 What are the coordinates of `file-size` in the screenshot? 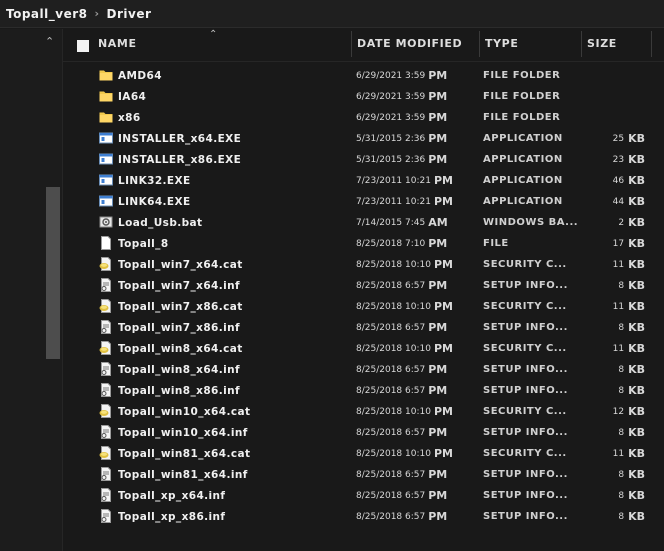 It's located at (614, 96).